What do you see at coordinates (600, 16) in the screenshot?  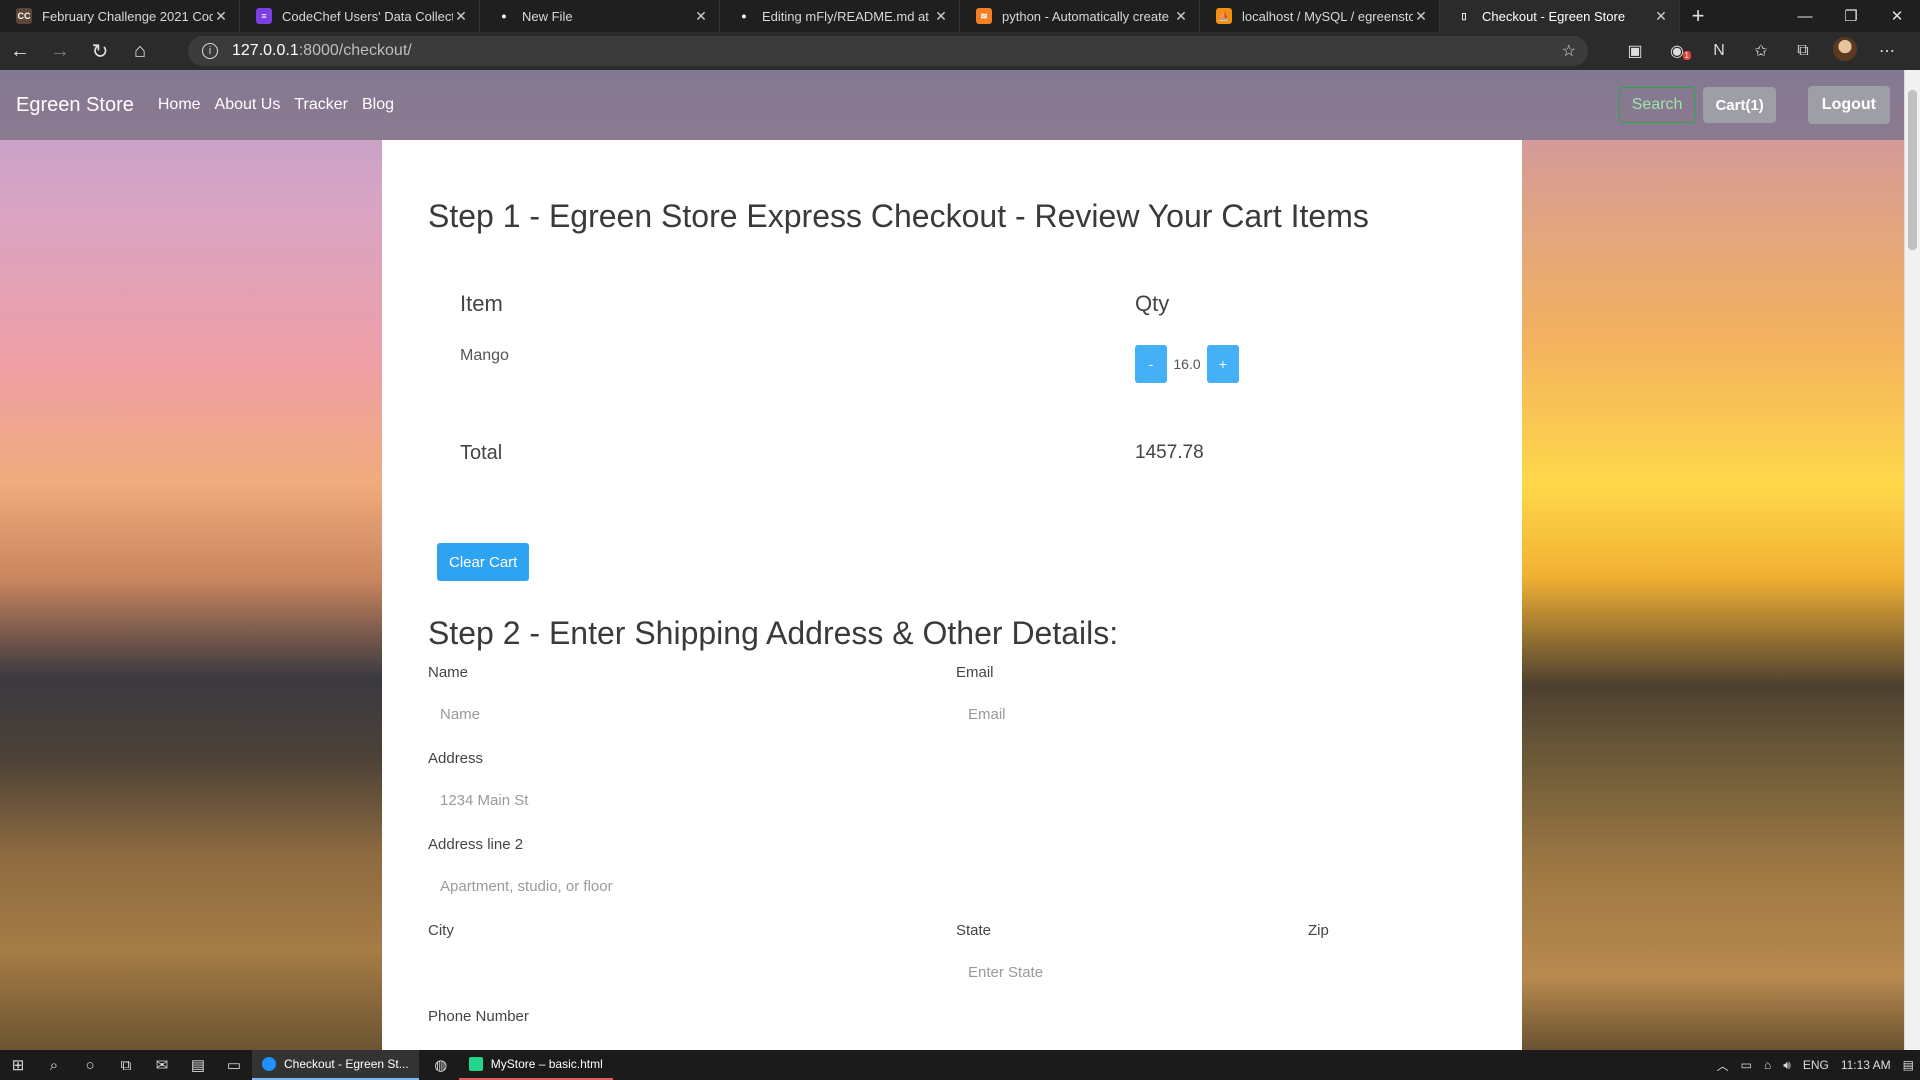 I see `browser-tab: ● New File ✕` at bounding box center [600, 16].